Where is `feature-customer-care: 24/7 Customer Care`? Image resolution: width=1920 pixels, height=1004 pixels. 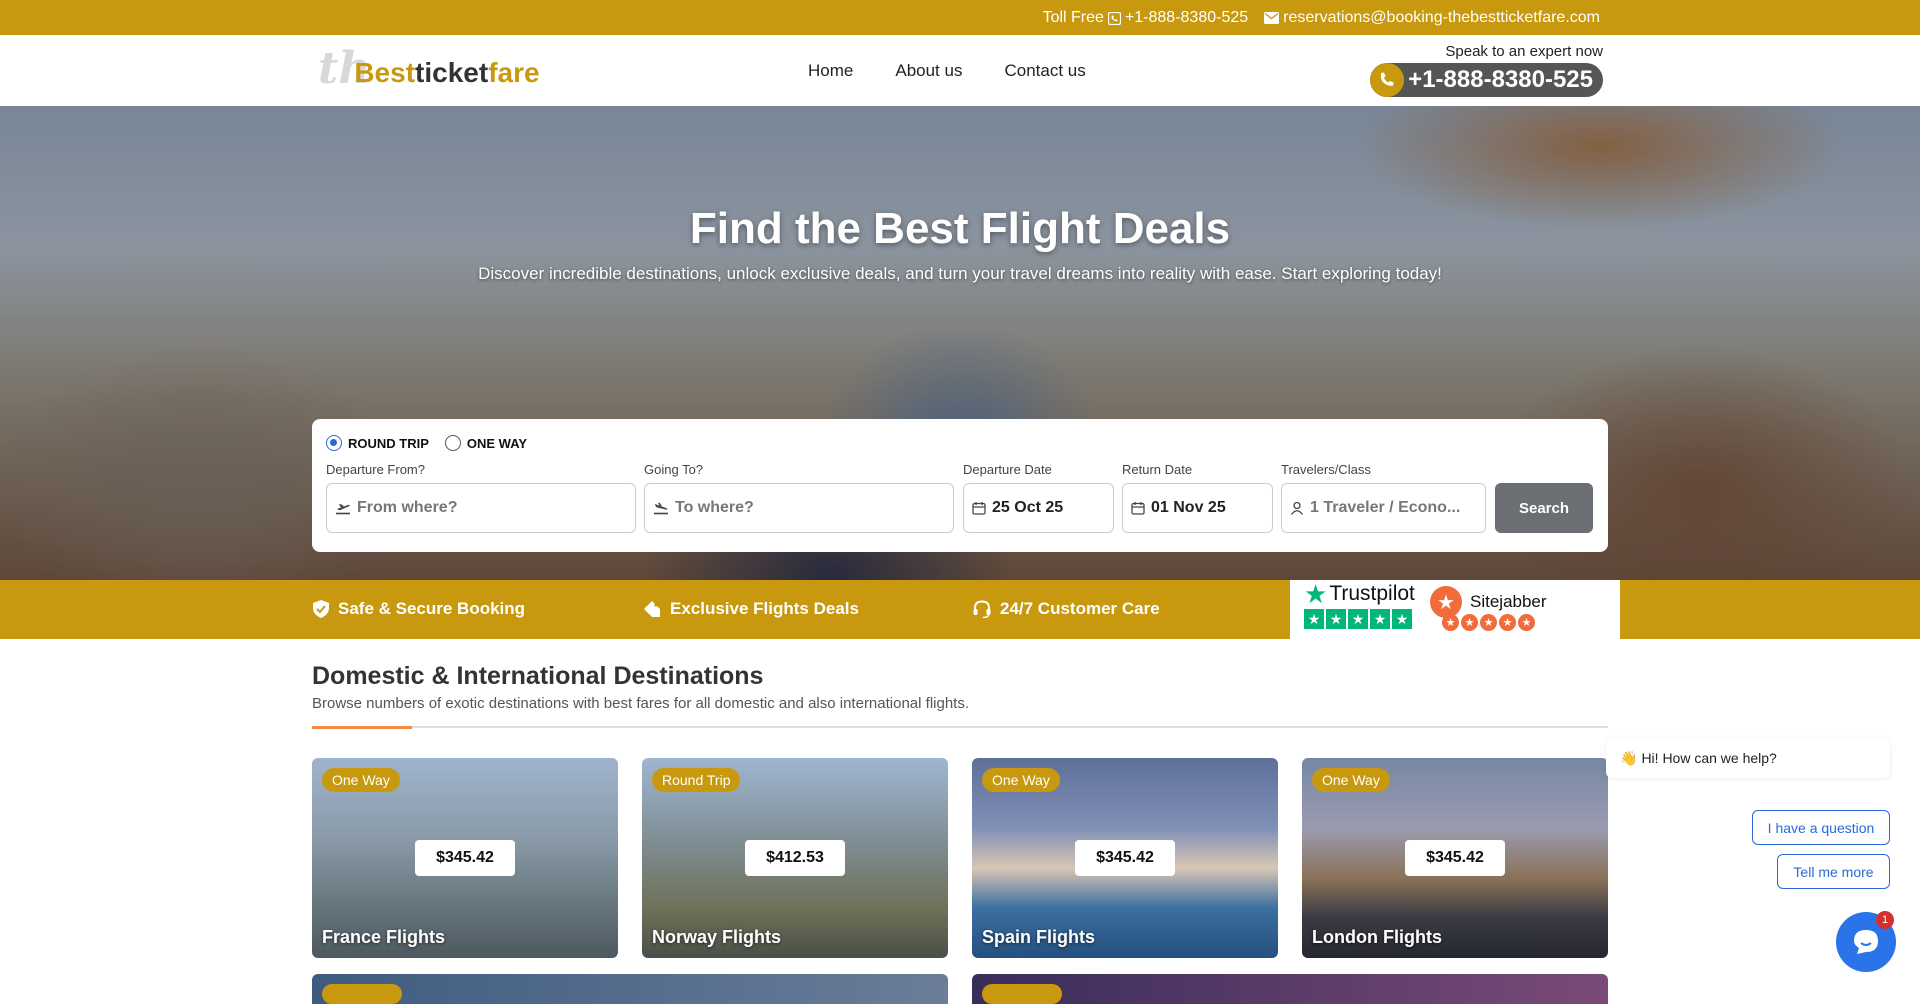
feature-customer-care: 24/7 Customer Care is located at coordinates (1066, 609).